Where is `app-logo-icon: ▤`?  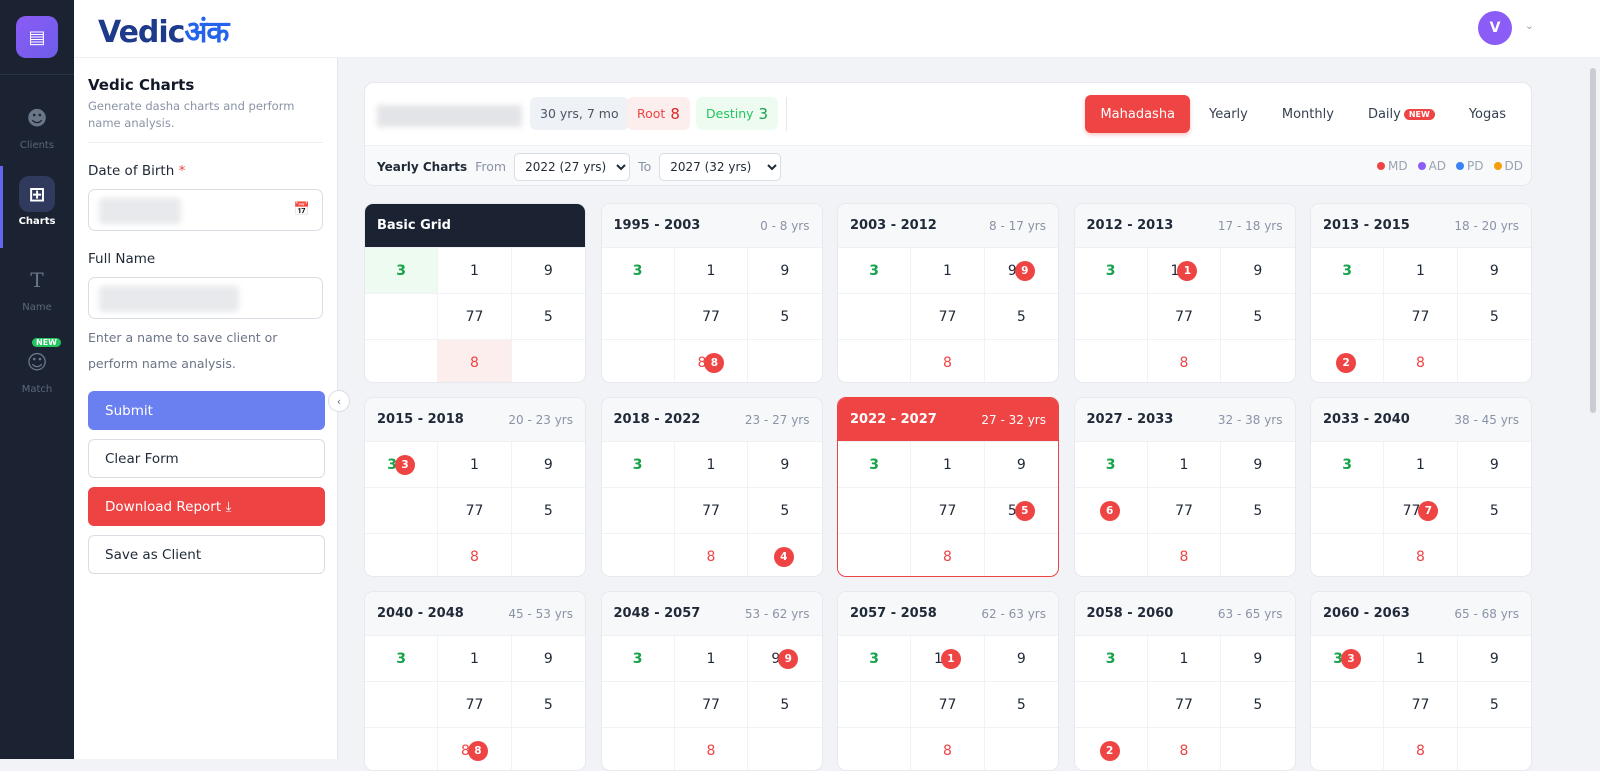
app-logo-icon: ▤ is located at coordinates (37, 37).